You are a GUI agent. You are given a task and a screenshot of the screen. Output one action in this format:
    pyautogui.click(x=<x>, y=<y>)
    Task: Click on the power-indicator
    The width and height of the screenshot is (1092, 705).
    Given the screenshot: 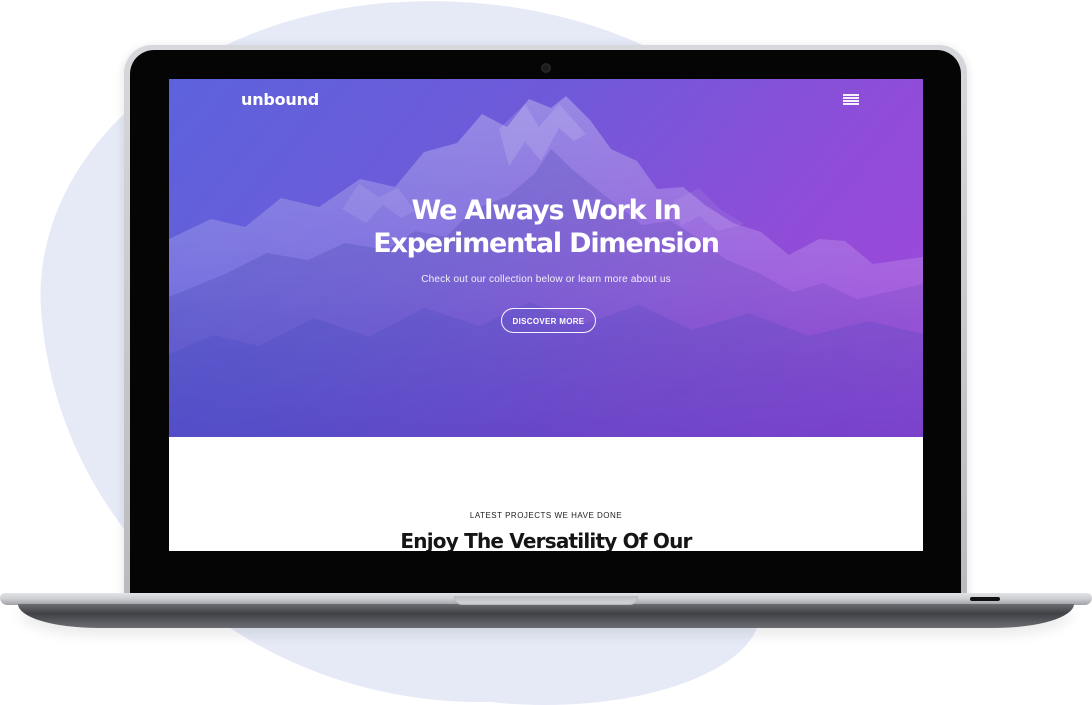 What is the action you would take?
    pyautogui.click(x=985, y=599)
    